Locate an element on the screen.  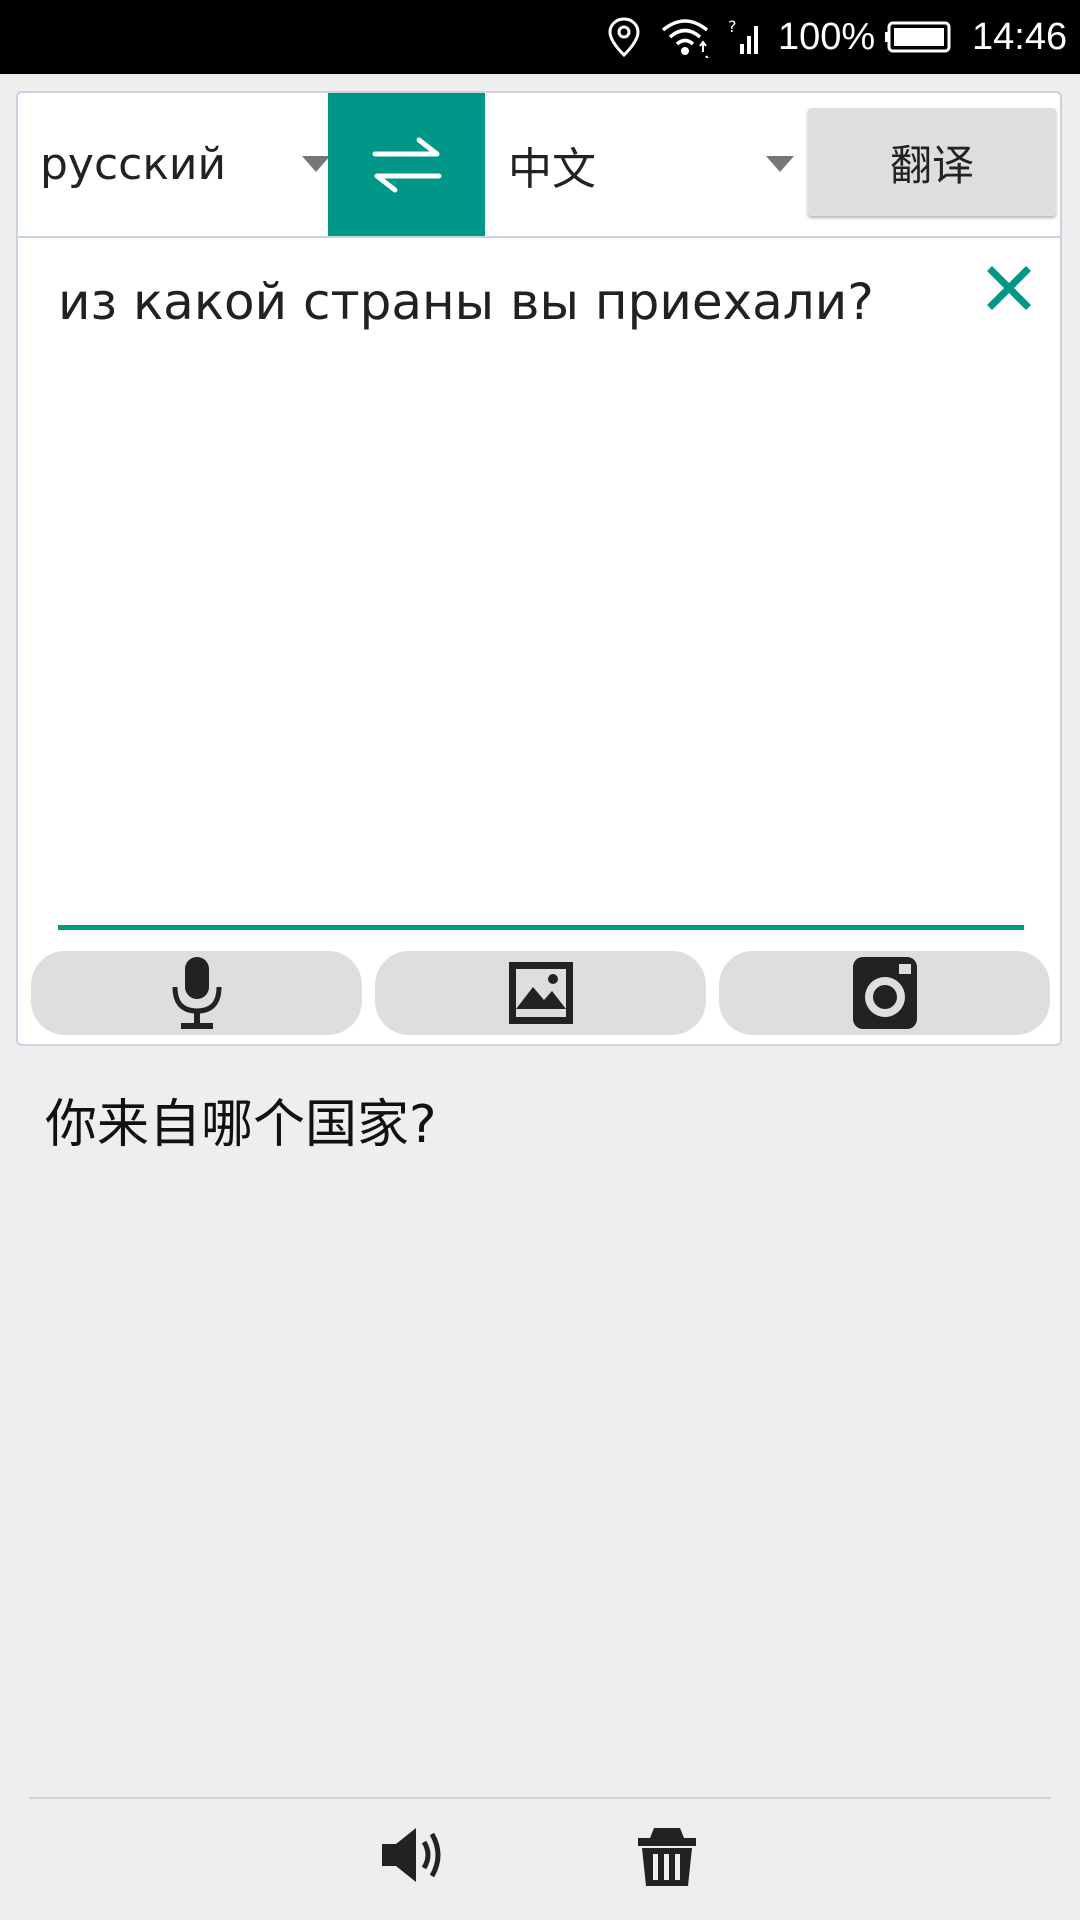
wifi-icon is located at coordinates (685, 37).